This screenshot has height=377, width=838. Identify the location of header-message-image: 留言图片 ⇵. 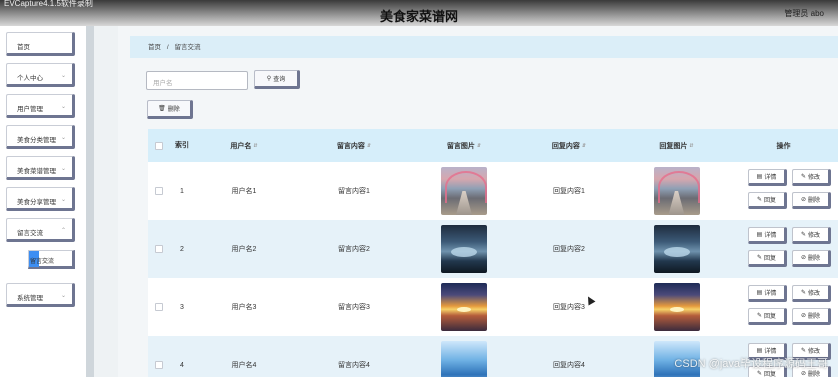
(464, 145).